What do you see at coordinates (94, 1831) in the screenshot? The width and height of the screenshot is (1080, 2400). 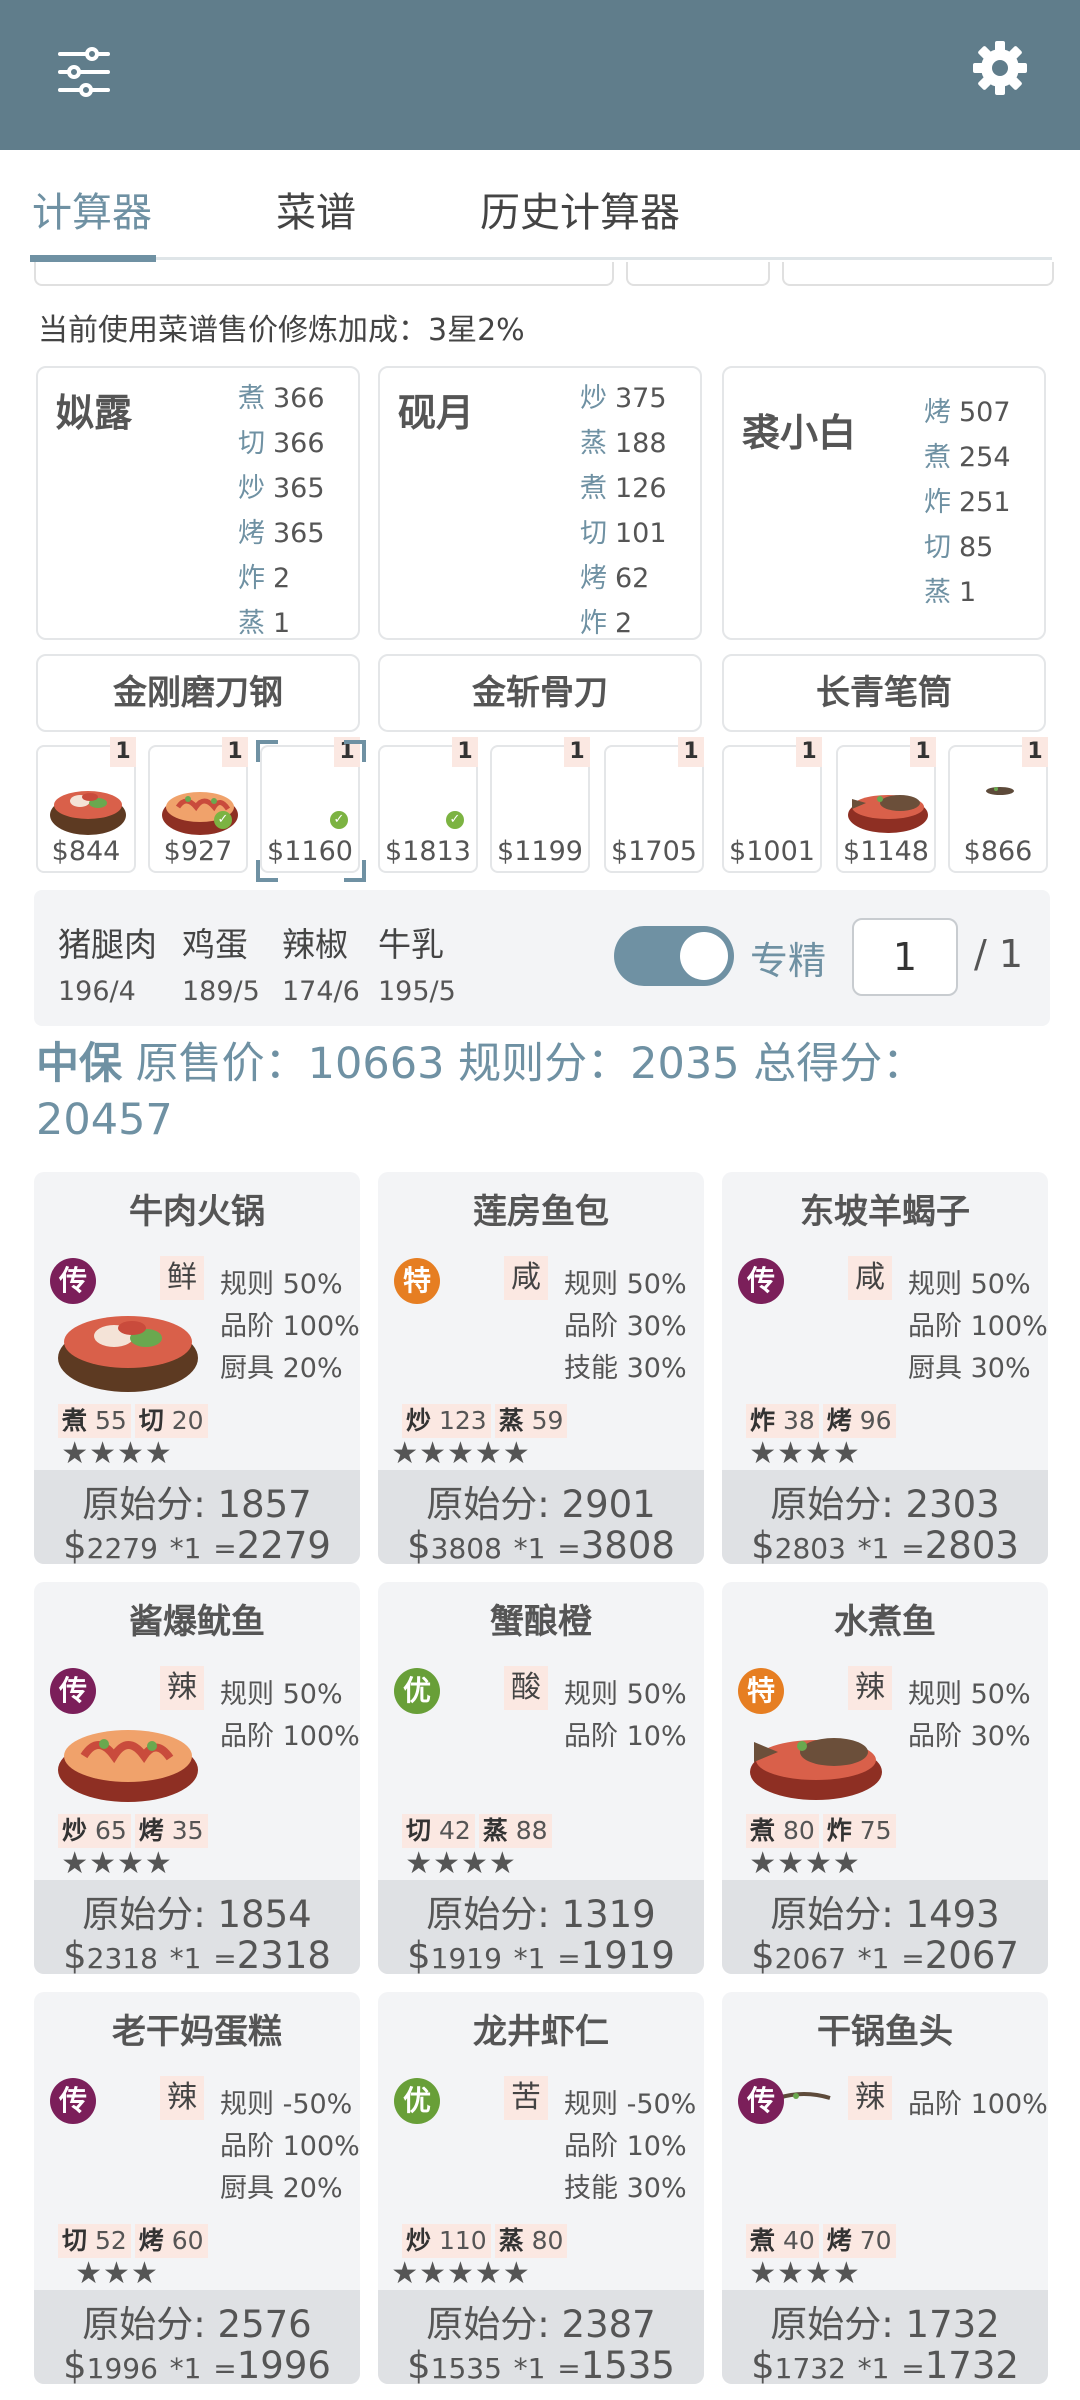 I see `skill-requirement: 炒 65` at bounding box center [94, 1831].